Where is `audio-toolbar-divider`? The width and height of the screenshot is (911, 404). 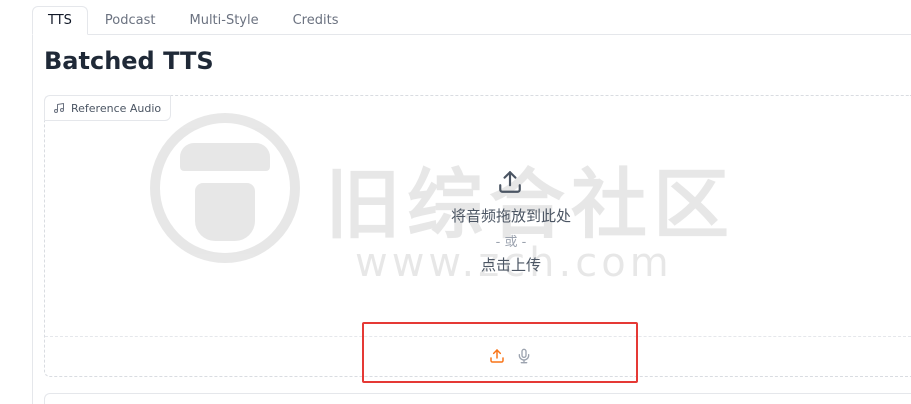 audio-toolbar-divider is located at coordinates (478, 336).